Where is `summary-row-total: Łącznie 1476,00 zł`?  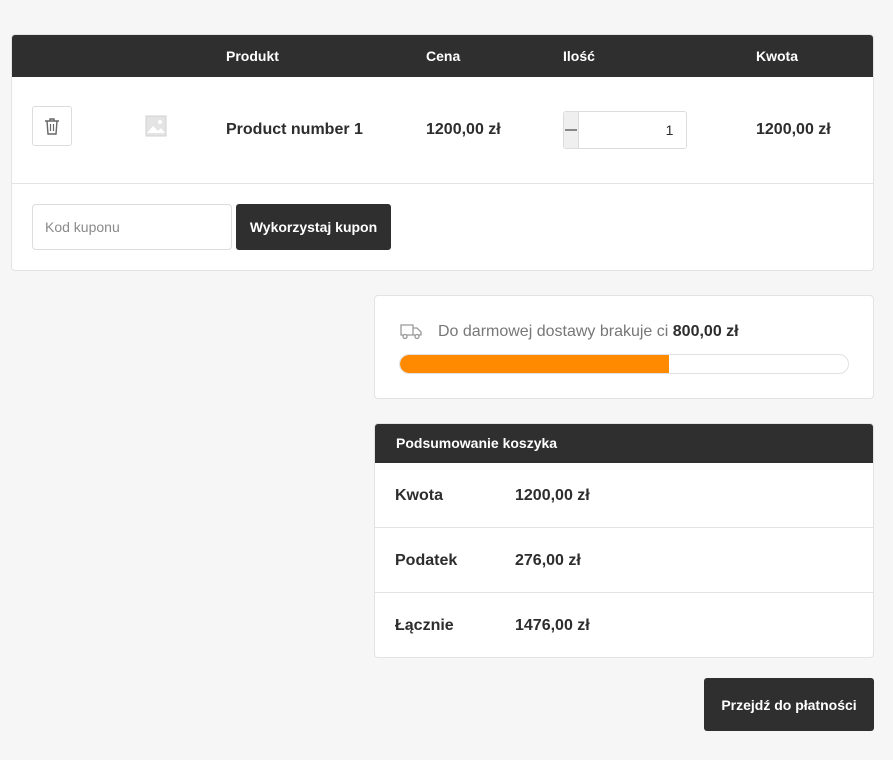 summary-row-total: Łącznie 1476,00 zł is located at coordinates (624, 625).